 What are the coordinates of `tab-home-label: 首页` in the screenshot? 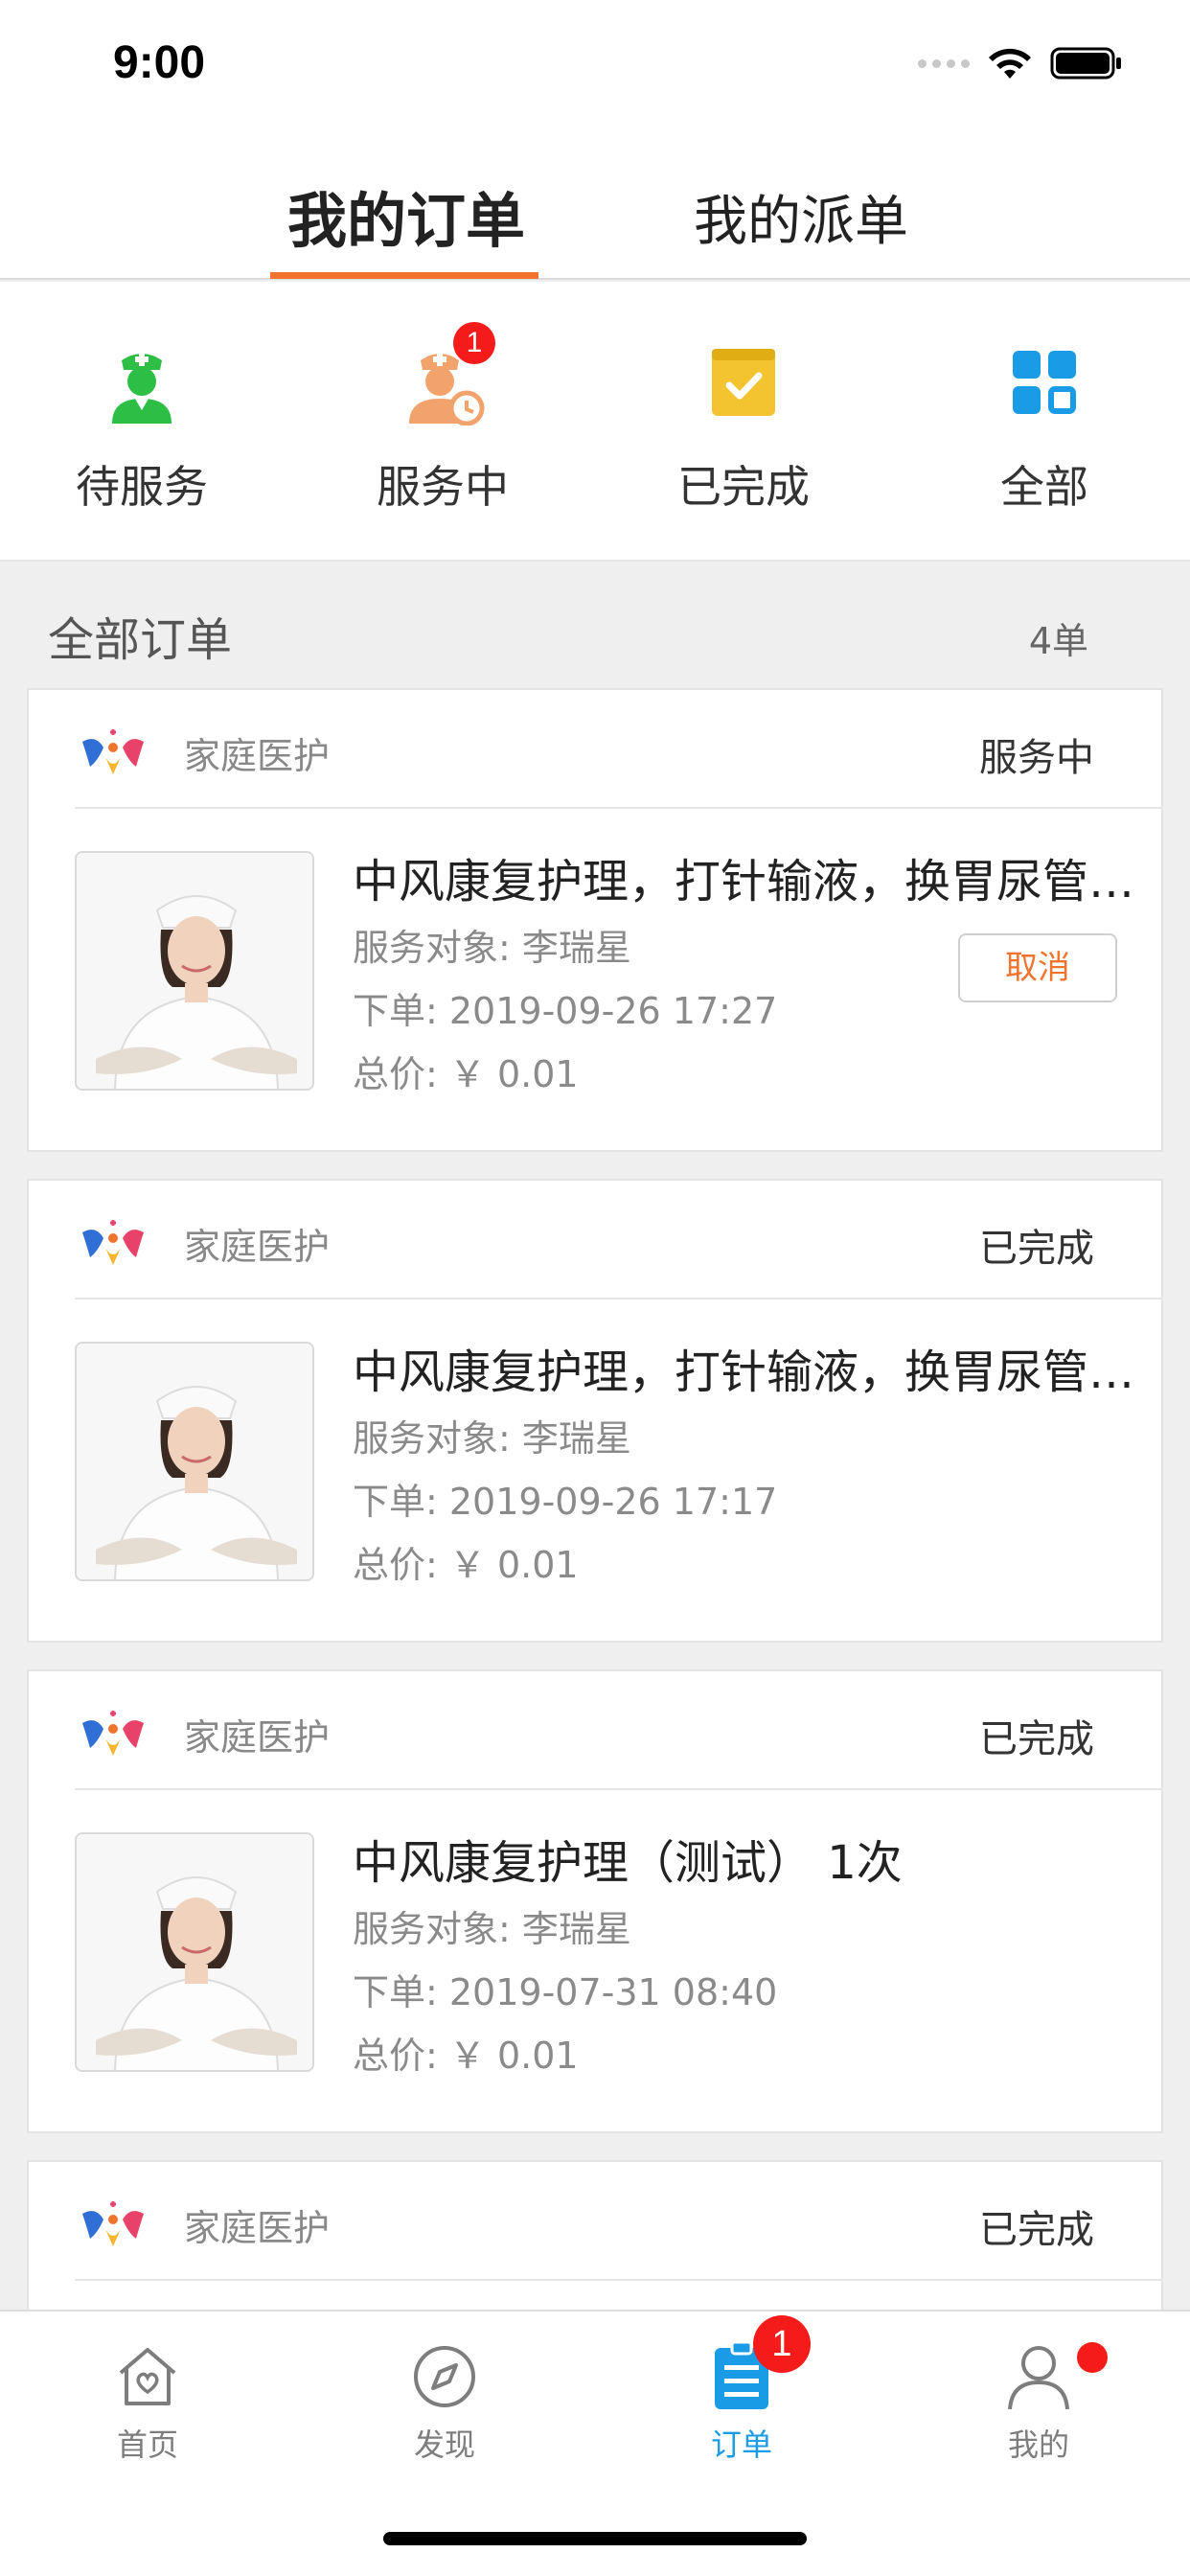 It's located at (147, 2444).